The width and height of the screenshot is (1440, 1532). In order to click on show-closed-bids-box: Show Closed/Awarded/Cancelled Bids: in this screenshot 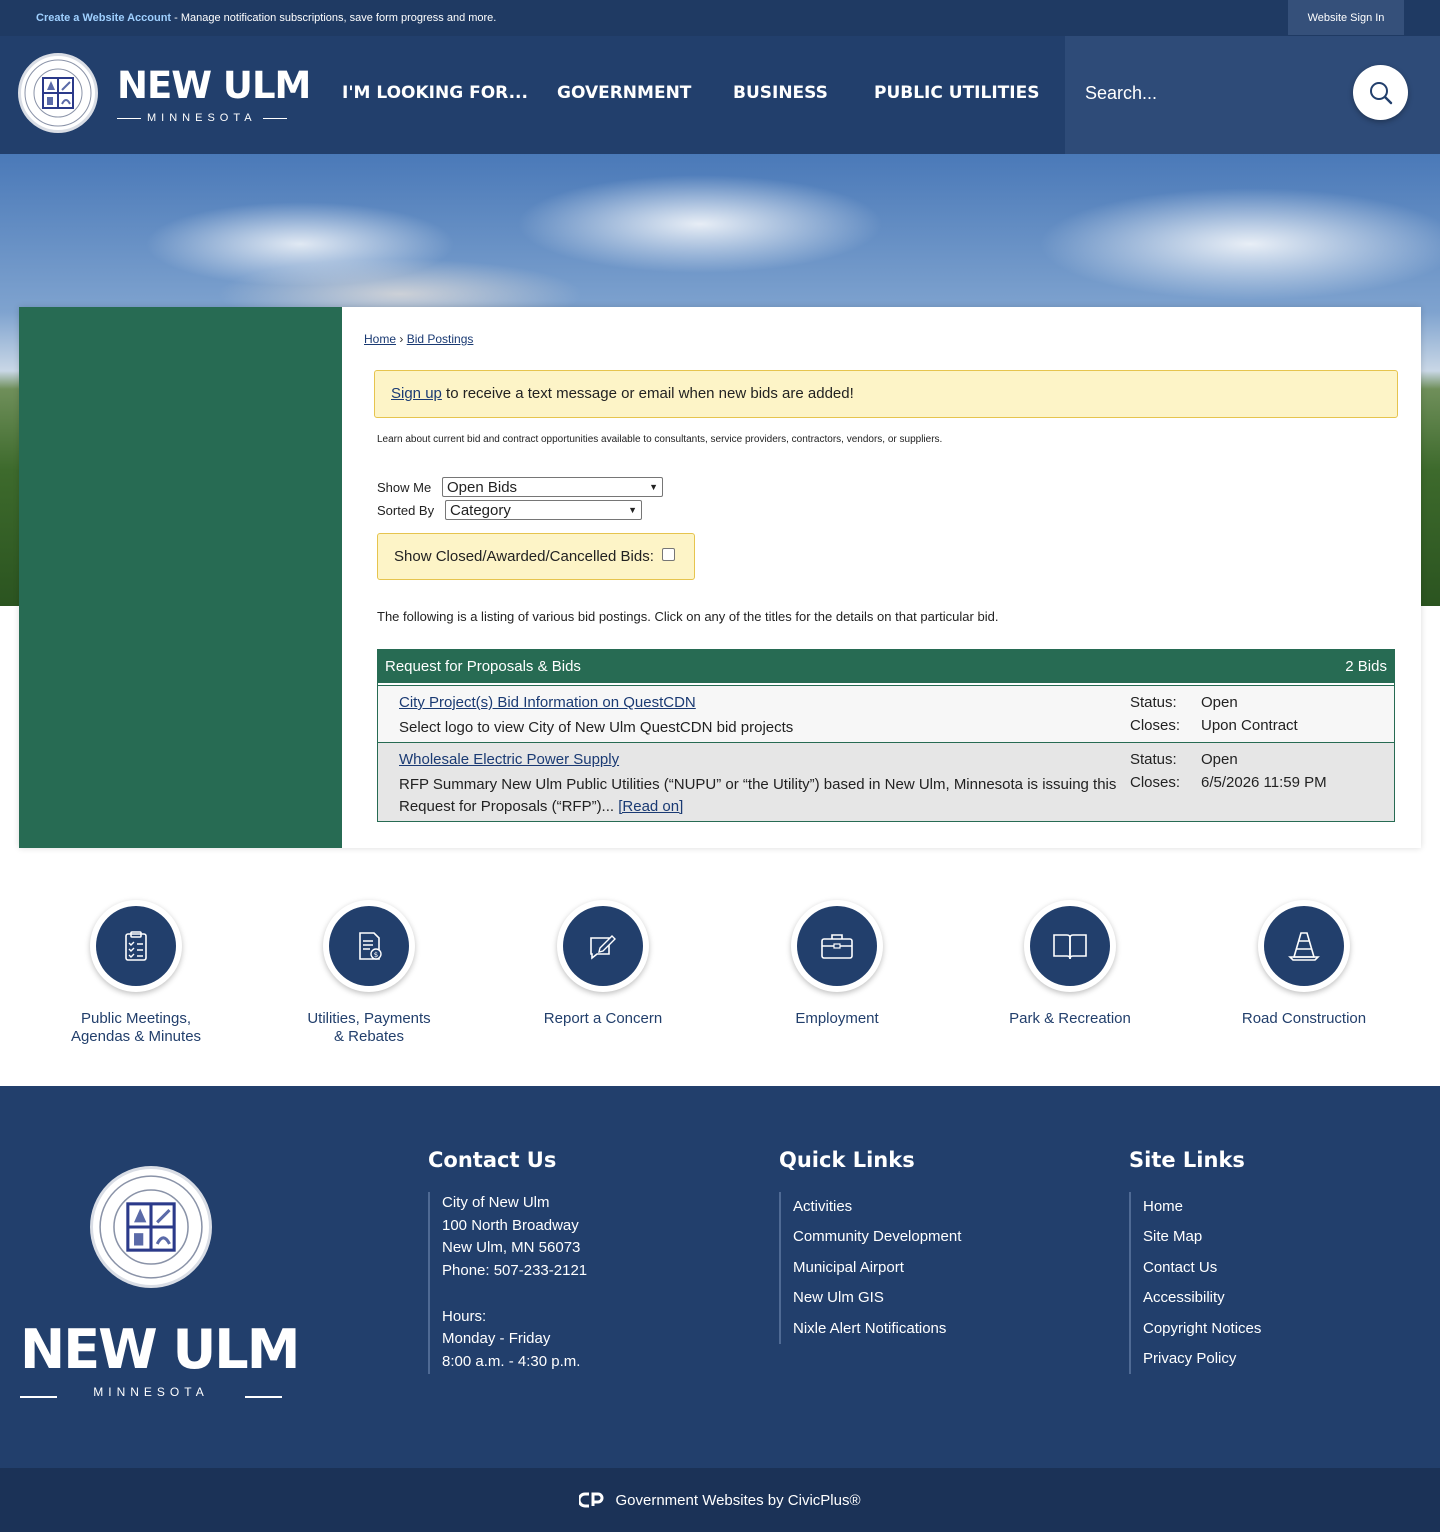, I will do `click(536, 556)`.